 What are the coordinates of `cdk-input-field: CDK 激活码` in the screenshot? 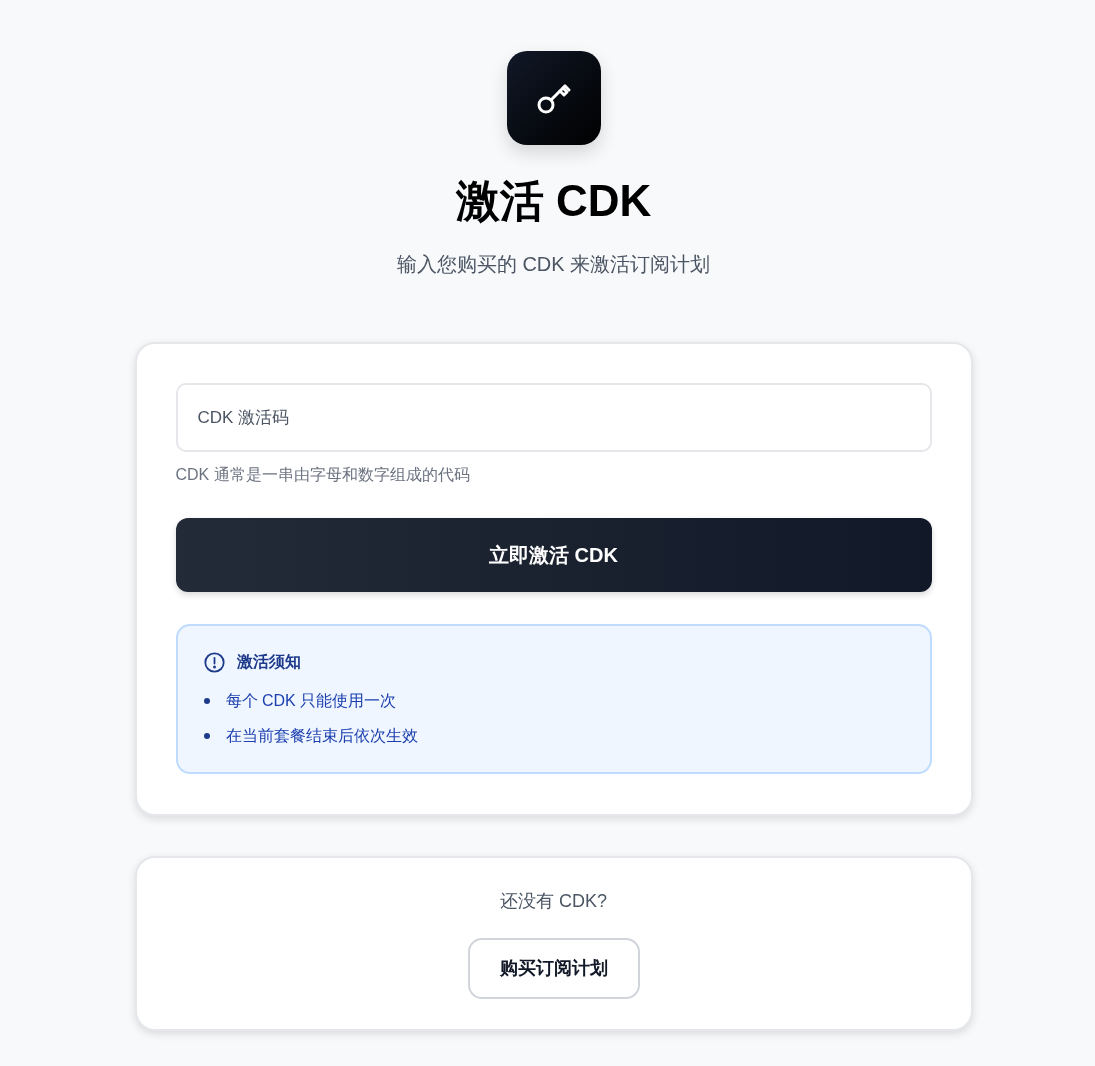 It's located at (553, 417).